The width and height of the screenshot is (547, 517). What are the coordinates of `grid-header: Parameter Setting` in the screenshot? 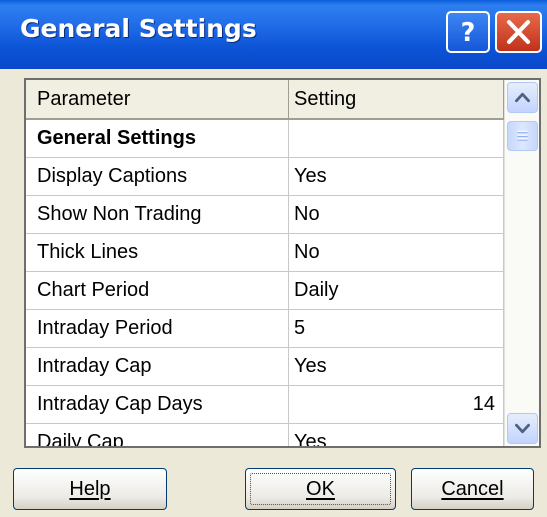 It's located at (265, 100).